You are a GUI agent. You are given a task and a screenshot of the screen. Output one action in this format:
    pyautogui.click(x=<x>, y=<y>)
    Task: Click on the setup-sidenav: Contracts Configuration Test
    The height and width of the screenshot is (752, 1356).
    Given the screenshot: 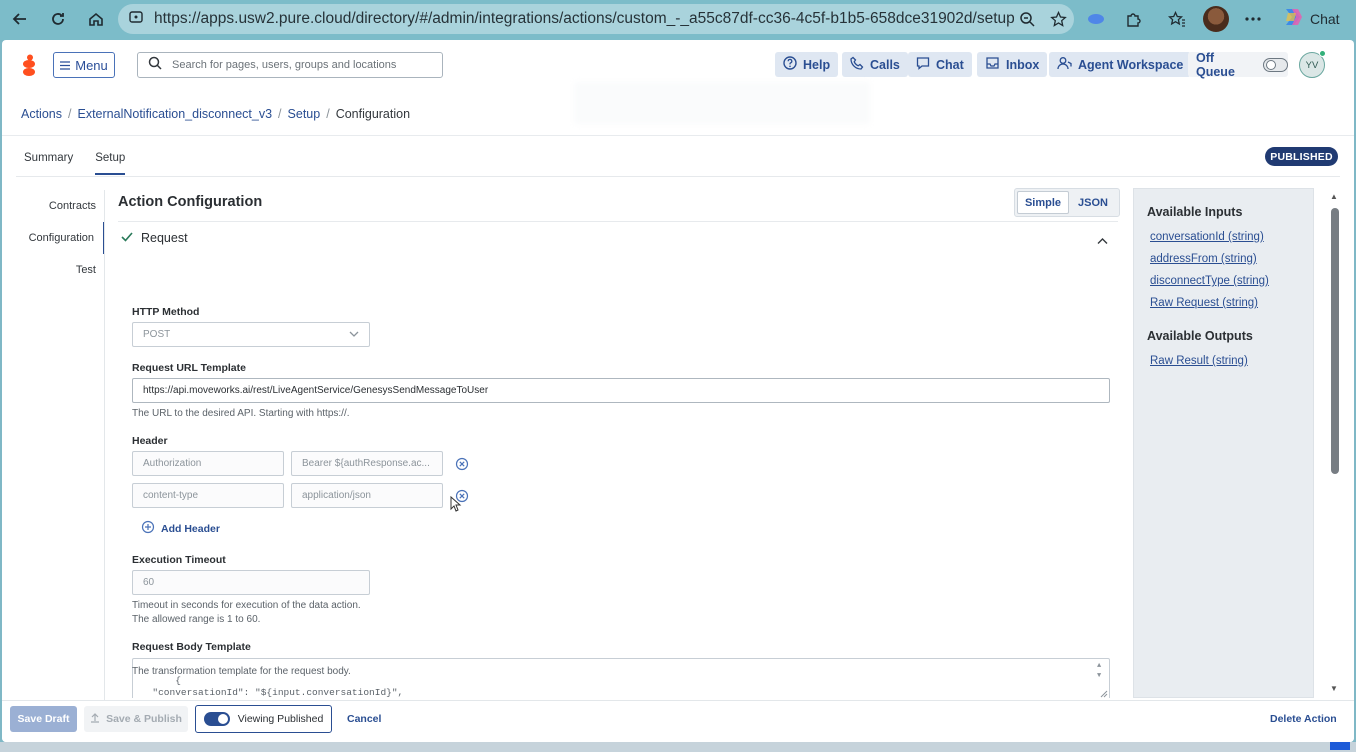 What is the action you would take?
    pyautogui.click(x=60, y=238)
    